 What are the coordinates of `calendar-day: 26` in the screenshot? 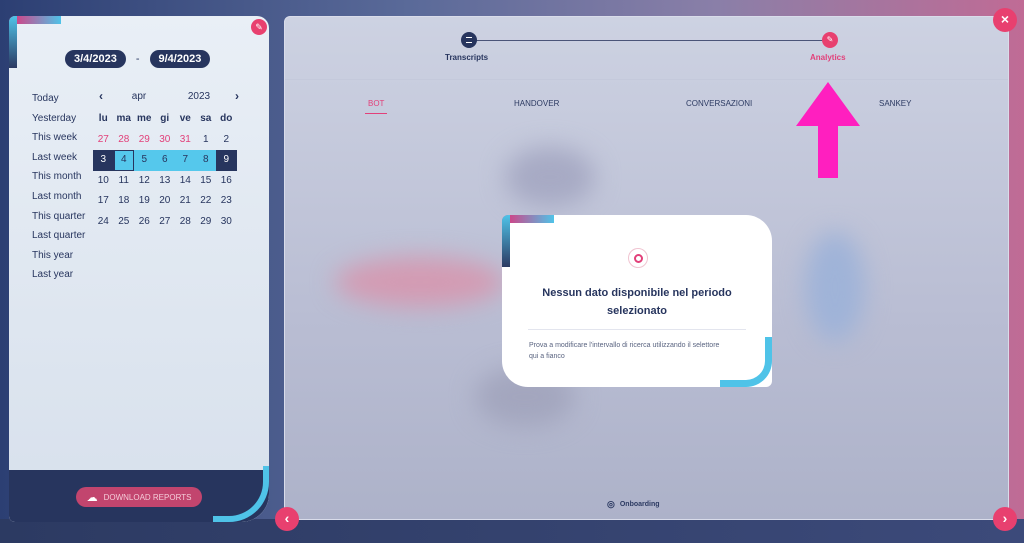 It's located at (144, 222).